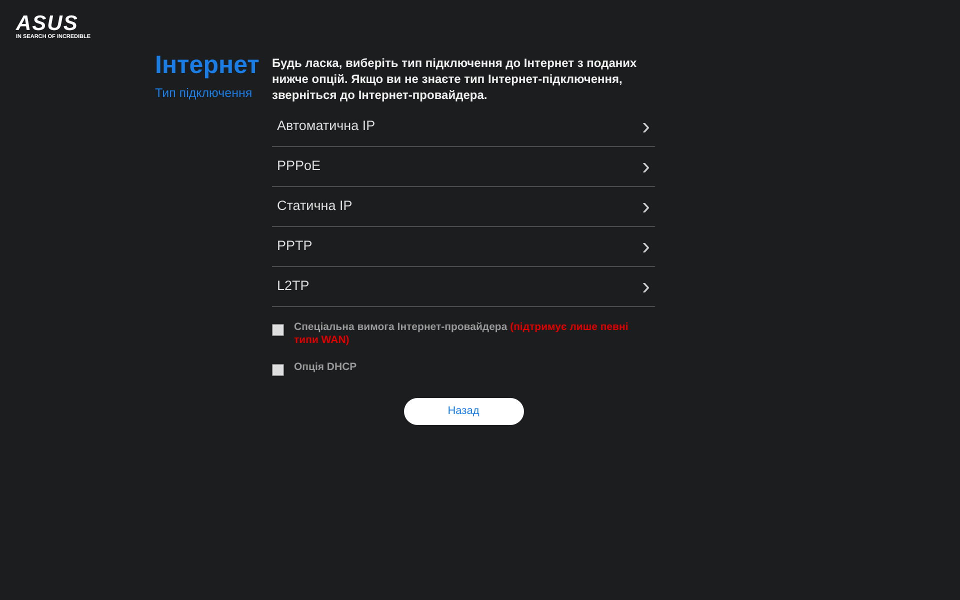  What do you see at coordinates (47, 24) in the screenshot?
I see `logo-wordmark: ASUS` at bounding box center [47, 24].